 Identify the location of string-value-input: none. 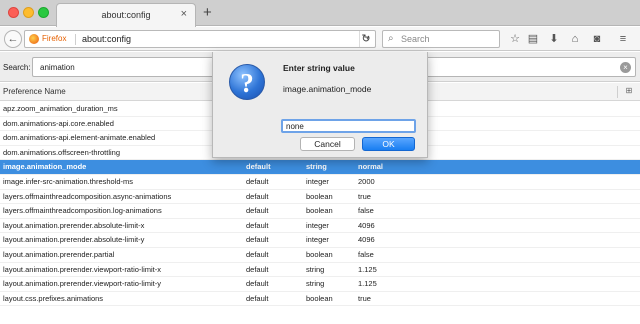
(348, 126).